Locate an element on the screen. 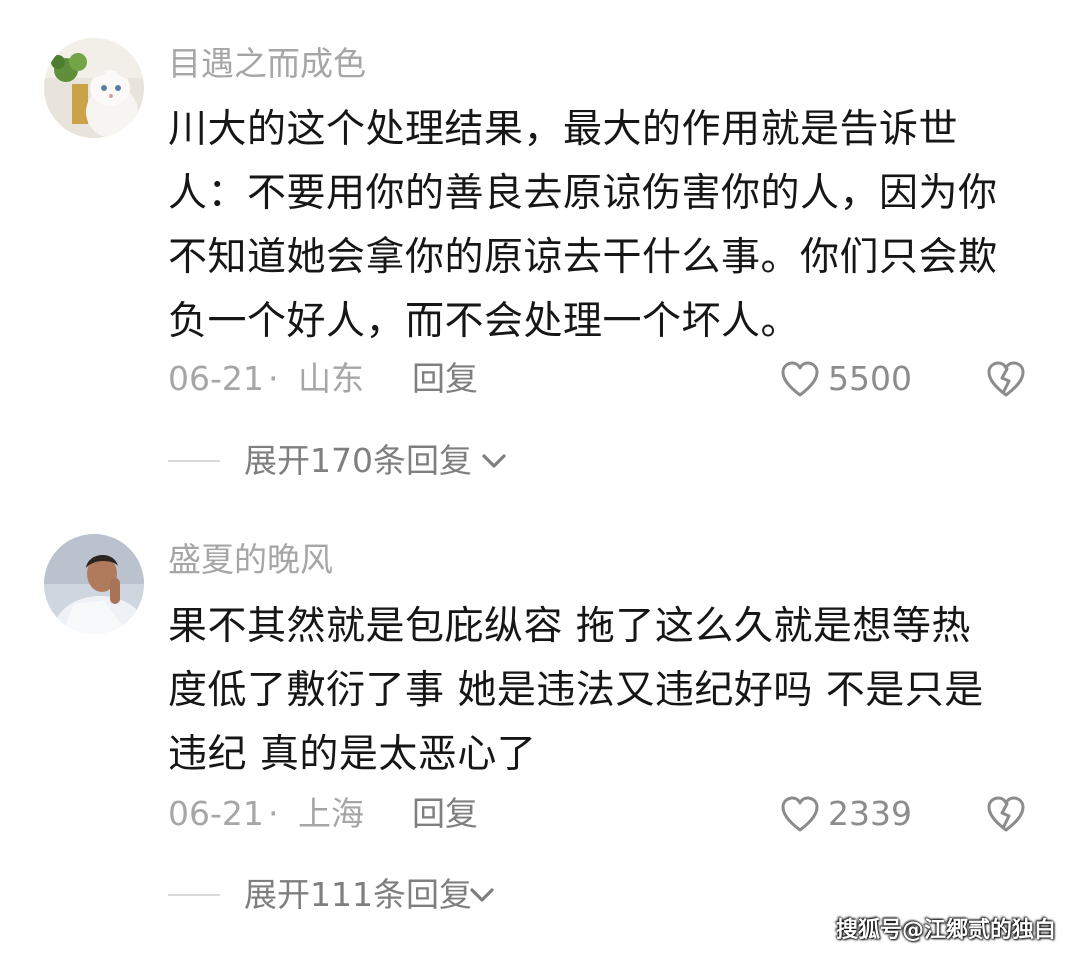 The image size is (1080, 956). comment-line: 负一个好人，而不会处理一个坏人。 is located at coordinates (484, 321).